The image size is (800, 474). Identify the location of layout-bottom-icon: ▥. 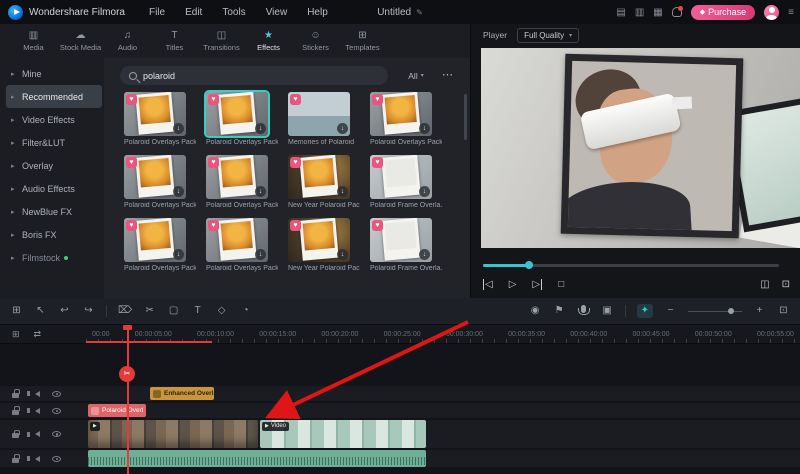
(639, 12).